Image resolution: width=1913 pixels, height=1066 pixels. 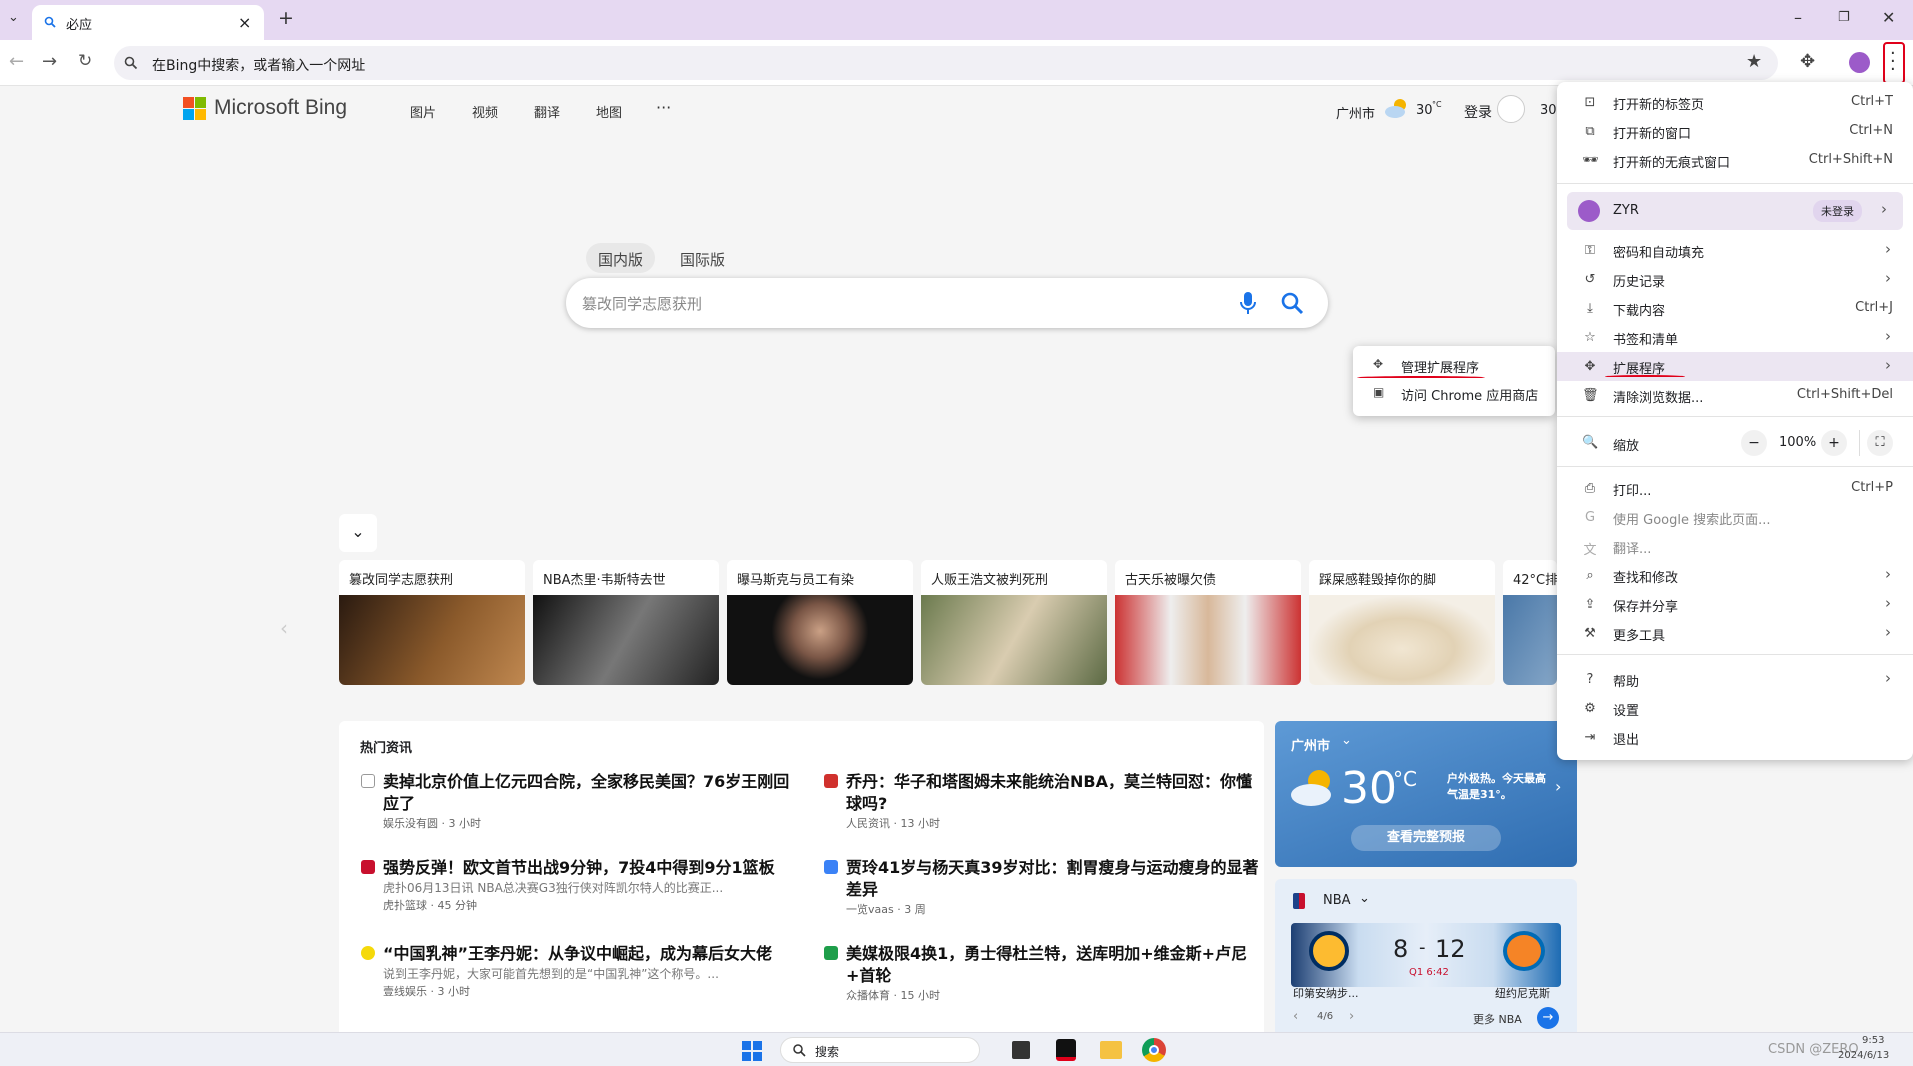 What do you see at coordinates (1590, 279) in the screenshot?
I see `history-icon: ↺` at bounding box center [1590, 279].